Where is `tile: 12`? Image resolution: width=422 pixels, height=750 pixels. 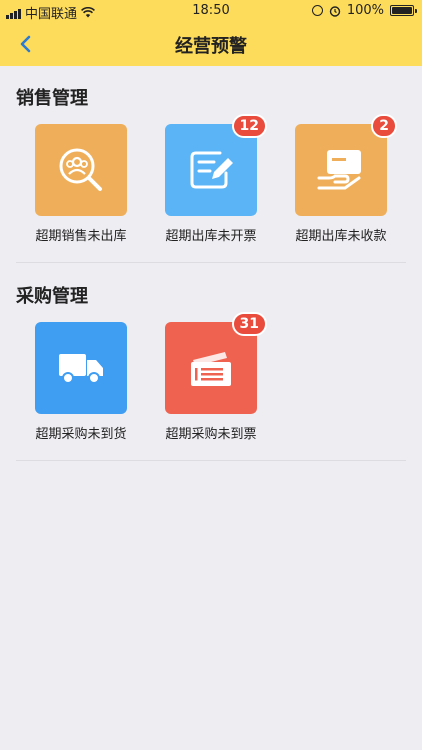
tile: 12 is located at coordinates (216, 165).